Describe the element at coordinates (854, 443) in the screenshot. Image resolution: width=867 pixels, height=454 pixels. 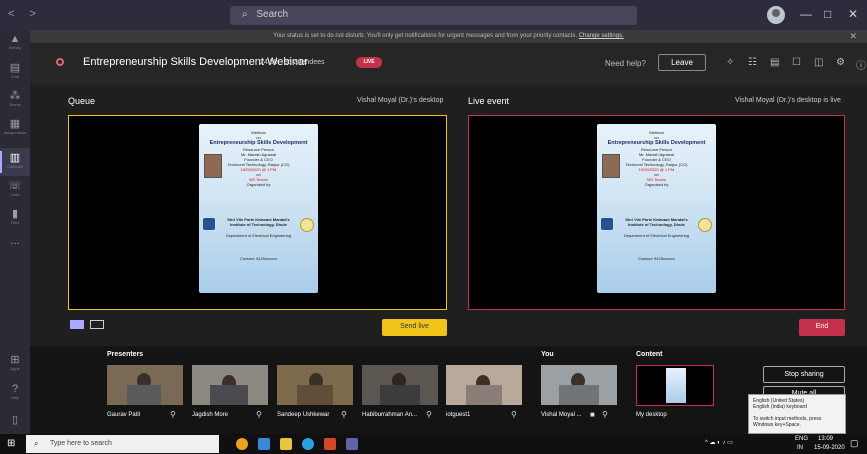
I see `notifications-icon: ▢` at that location.